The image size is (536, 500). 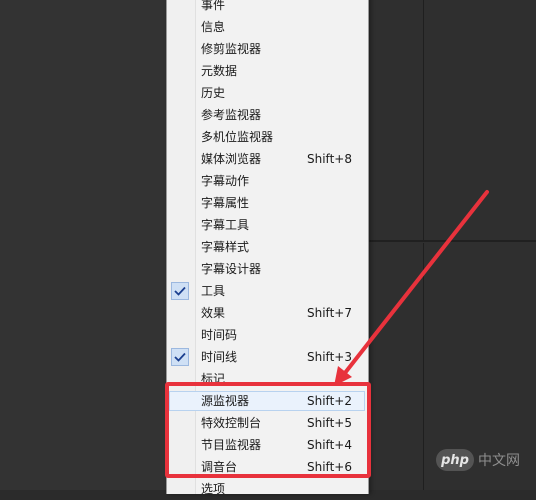 What do you see at coordinates (455, 460) in the screenshot?
I see `watermark-badge: php` at bounding box center [455, 460].